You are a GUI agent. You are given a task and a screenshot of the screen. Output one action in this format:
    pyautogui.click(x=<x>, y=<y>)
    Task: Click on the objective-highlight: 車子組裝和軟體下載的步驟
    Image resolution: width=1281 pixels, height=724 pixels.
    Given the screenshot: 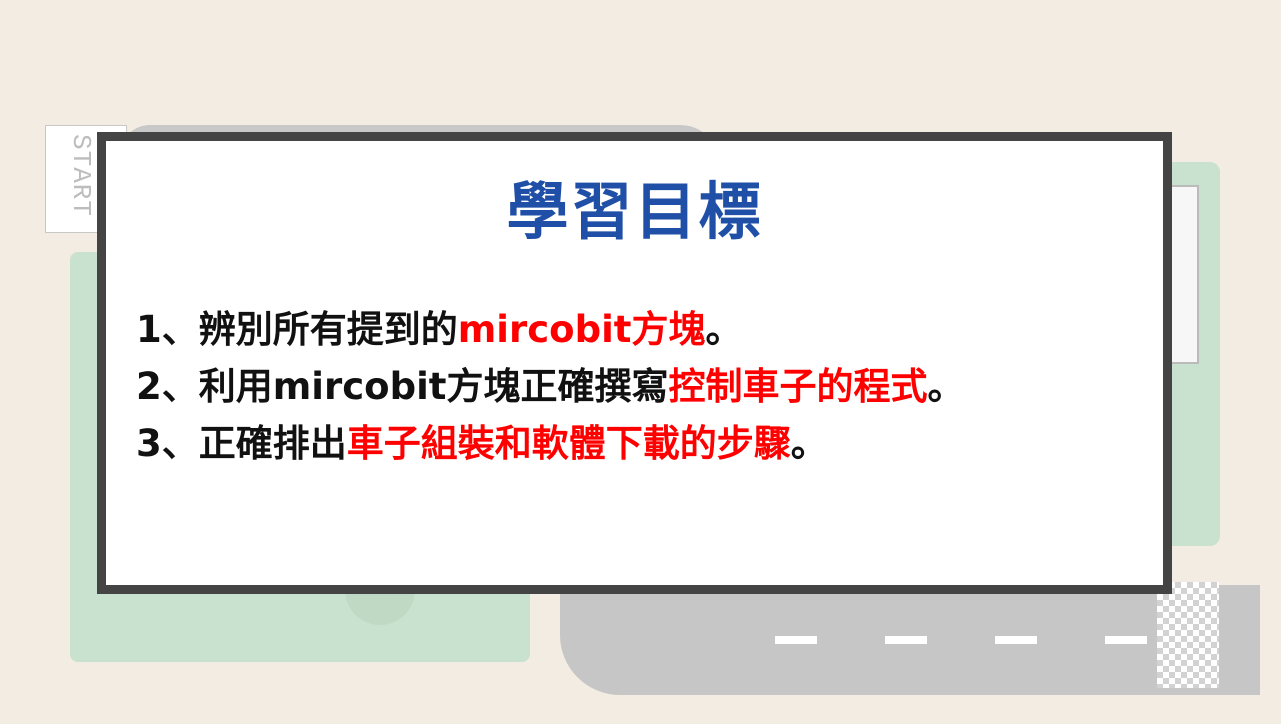 What is the action you would take?
    pyautogui.click(x=568, y=443)
    